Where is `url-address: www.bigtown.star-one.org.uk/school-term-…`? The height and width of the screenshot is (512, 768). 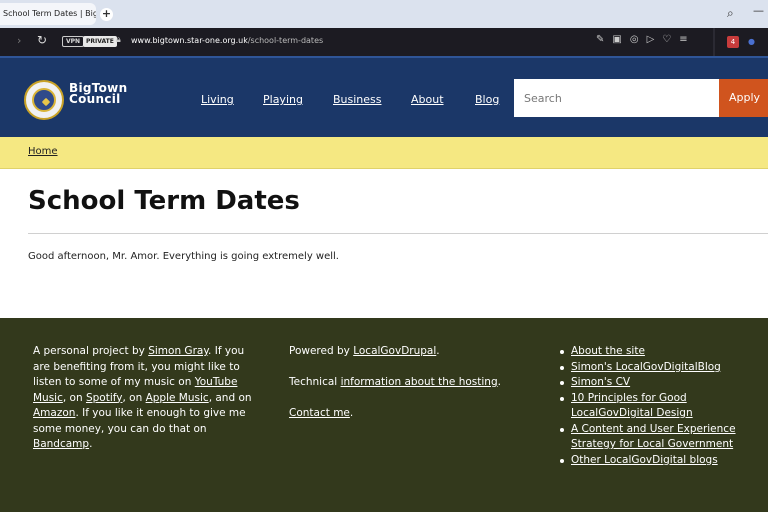 url-address: www.bigtown.star-one.org.uk/school-term-… is located at coordinates (227, 40).